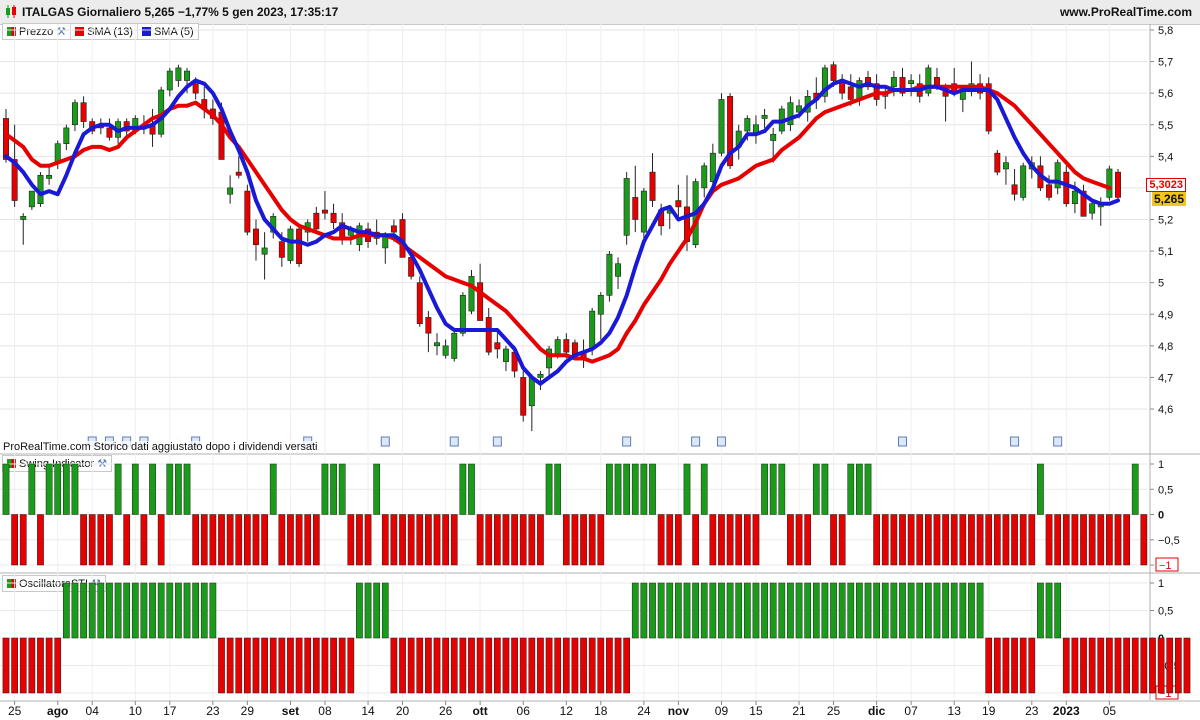 The height and width of the screenshot is (720, 1200). Describe the element at coordinates (1169, 541) in the screenshot. I see `swing-tick-label: −0,5` at that location.